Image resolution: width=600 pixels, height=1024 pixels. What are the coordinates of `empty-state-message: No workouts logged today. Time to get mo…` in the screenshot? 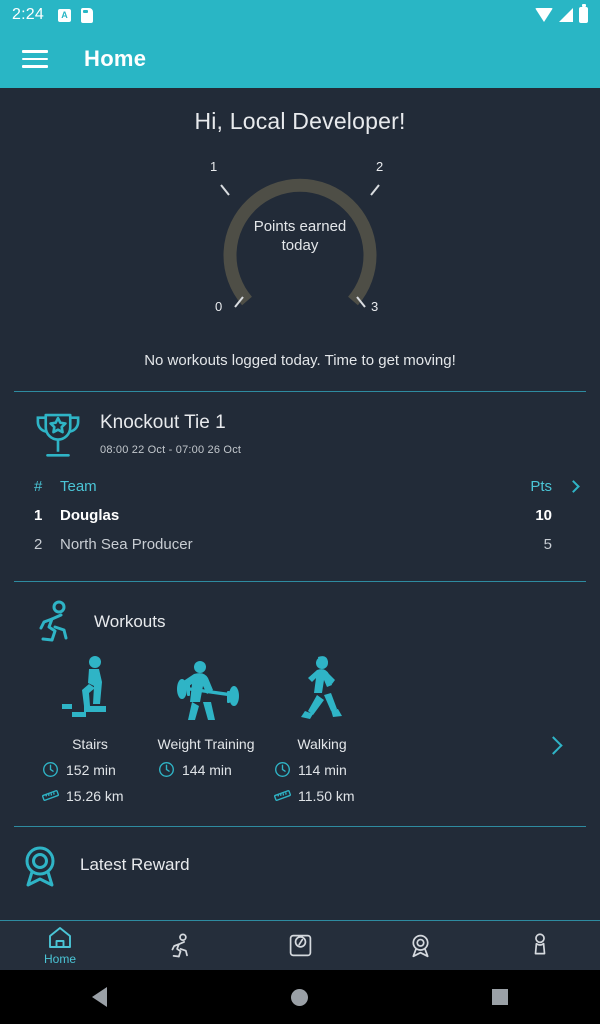 It's located at (300, 360).